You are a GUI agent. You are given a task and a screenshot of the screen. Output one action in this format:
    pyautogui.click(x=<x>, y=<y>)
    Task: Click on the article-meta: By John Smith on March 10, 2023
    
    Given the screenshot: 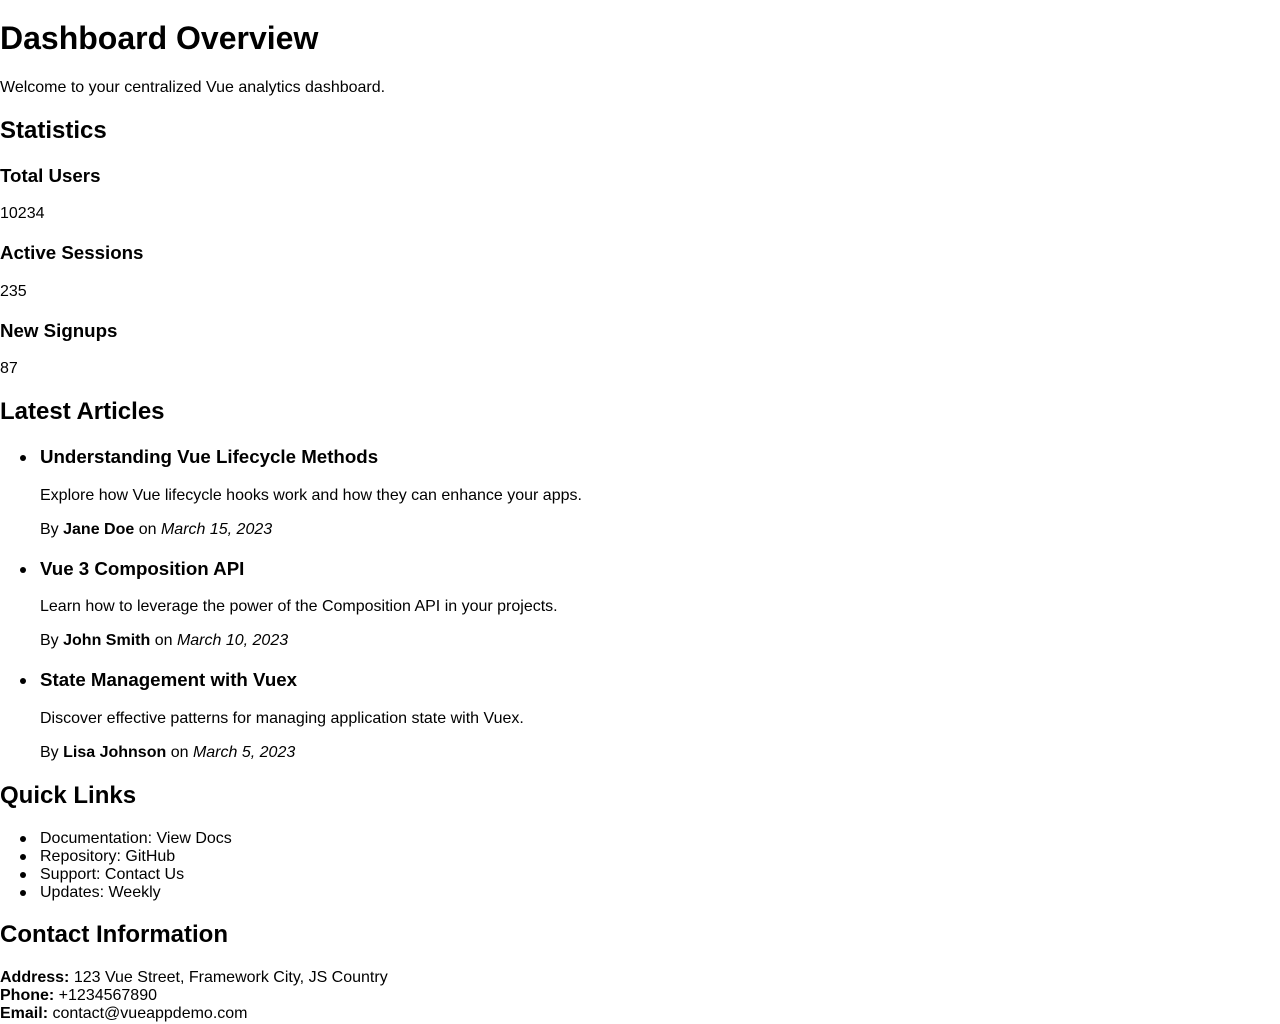 What is the action you would take?
    pyautogui.click(x=164, y=641)
    